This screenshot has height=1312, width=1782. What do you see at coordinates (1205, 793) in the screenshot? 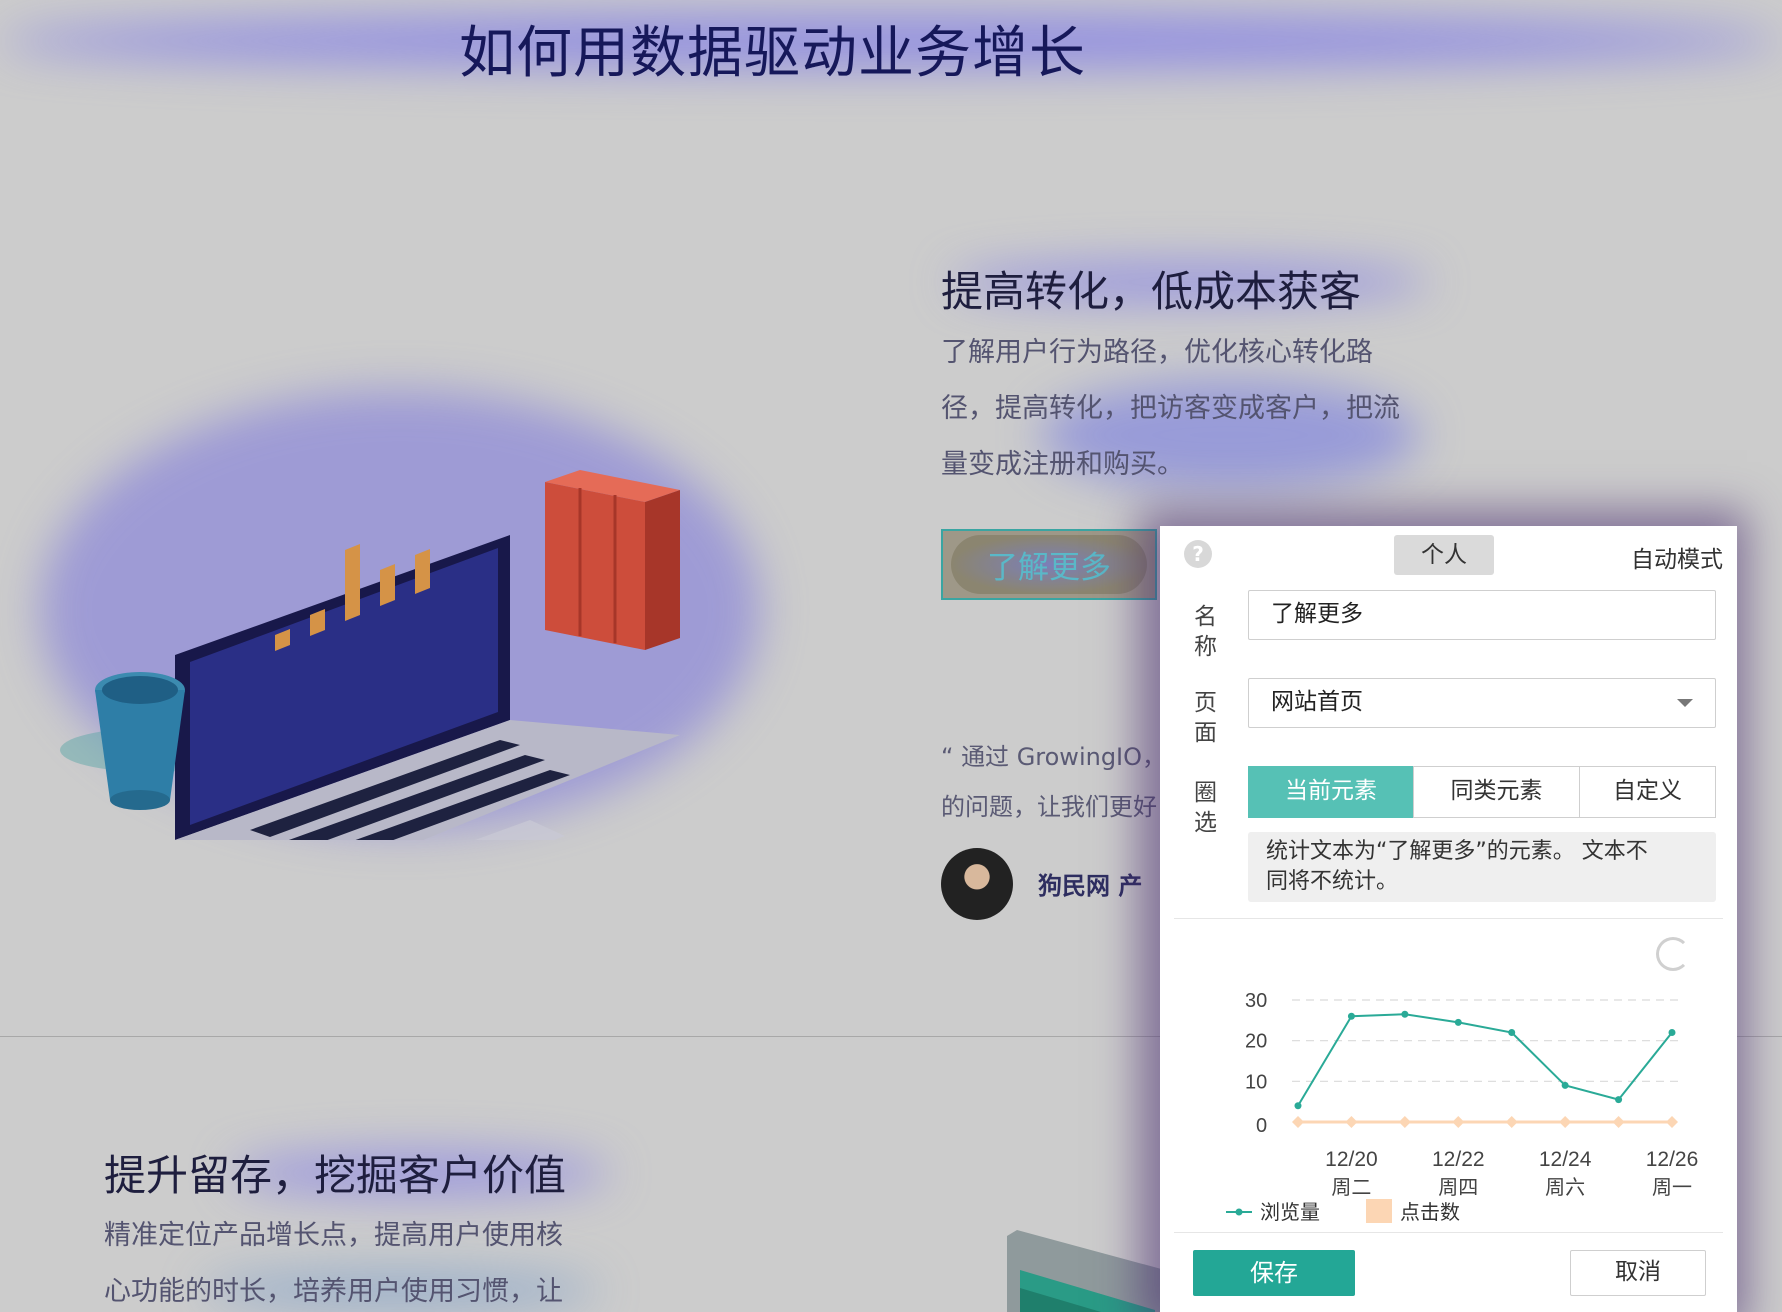
I see `select-label-char: 圈` at bounding box center [1205, 793].